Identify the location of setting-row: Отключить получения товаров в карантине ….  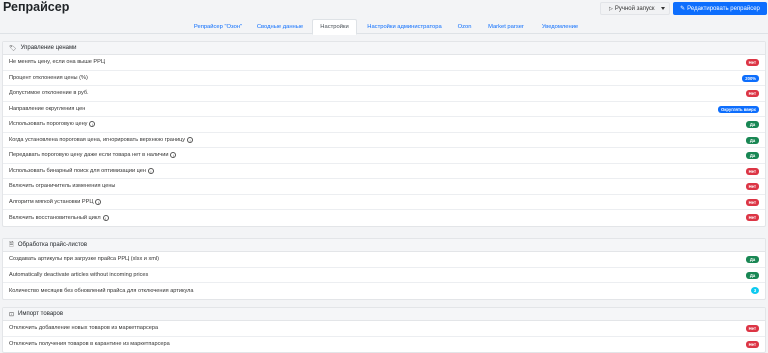
(384, 345).